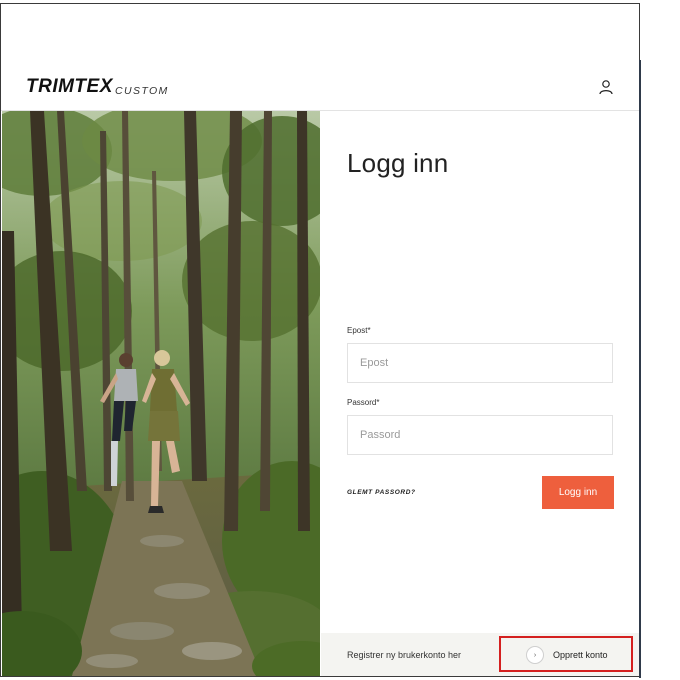 The image size is (680, 680). I want to click on password-field, so click(480, 435).